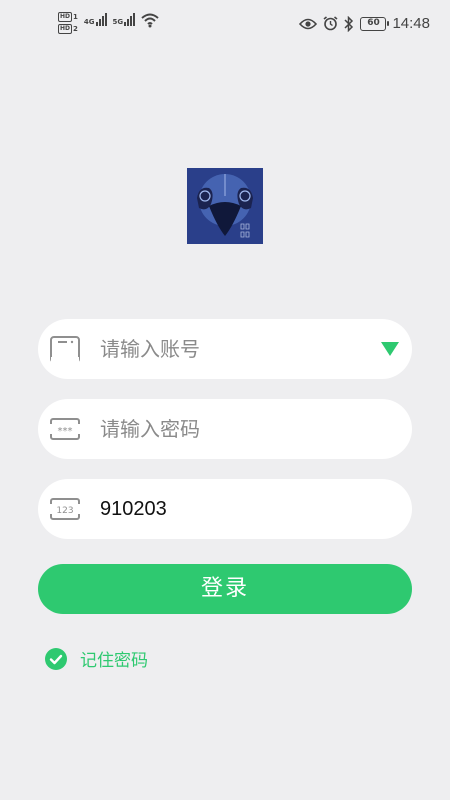 This screenshot has width=450, height=800. Describe the element at coordinates (108, 23) in the screenshot. I see `status-bar-left: HD 1 HD 2 4G 5G` at that location.